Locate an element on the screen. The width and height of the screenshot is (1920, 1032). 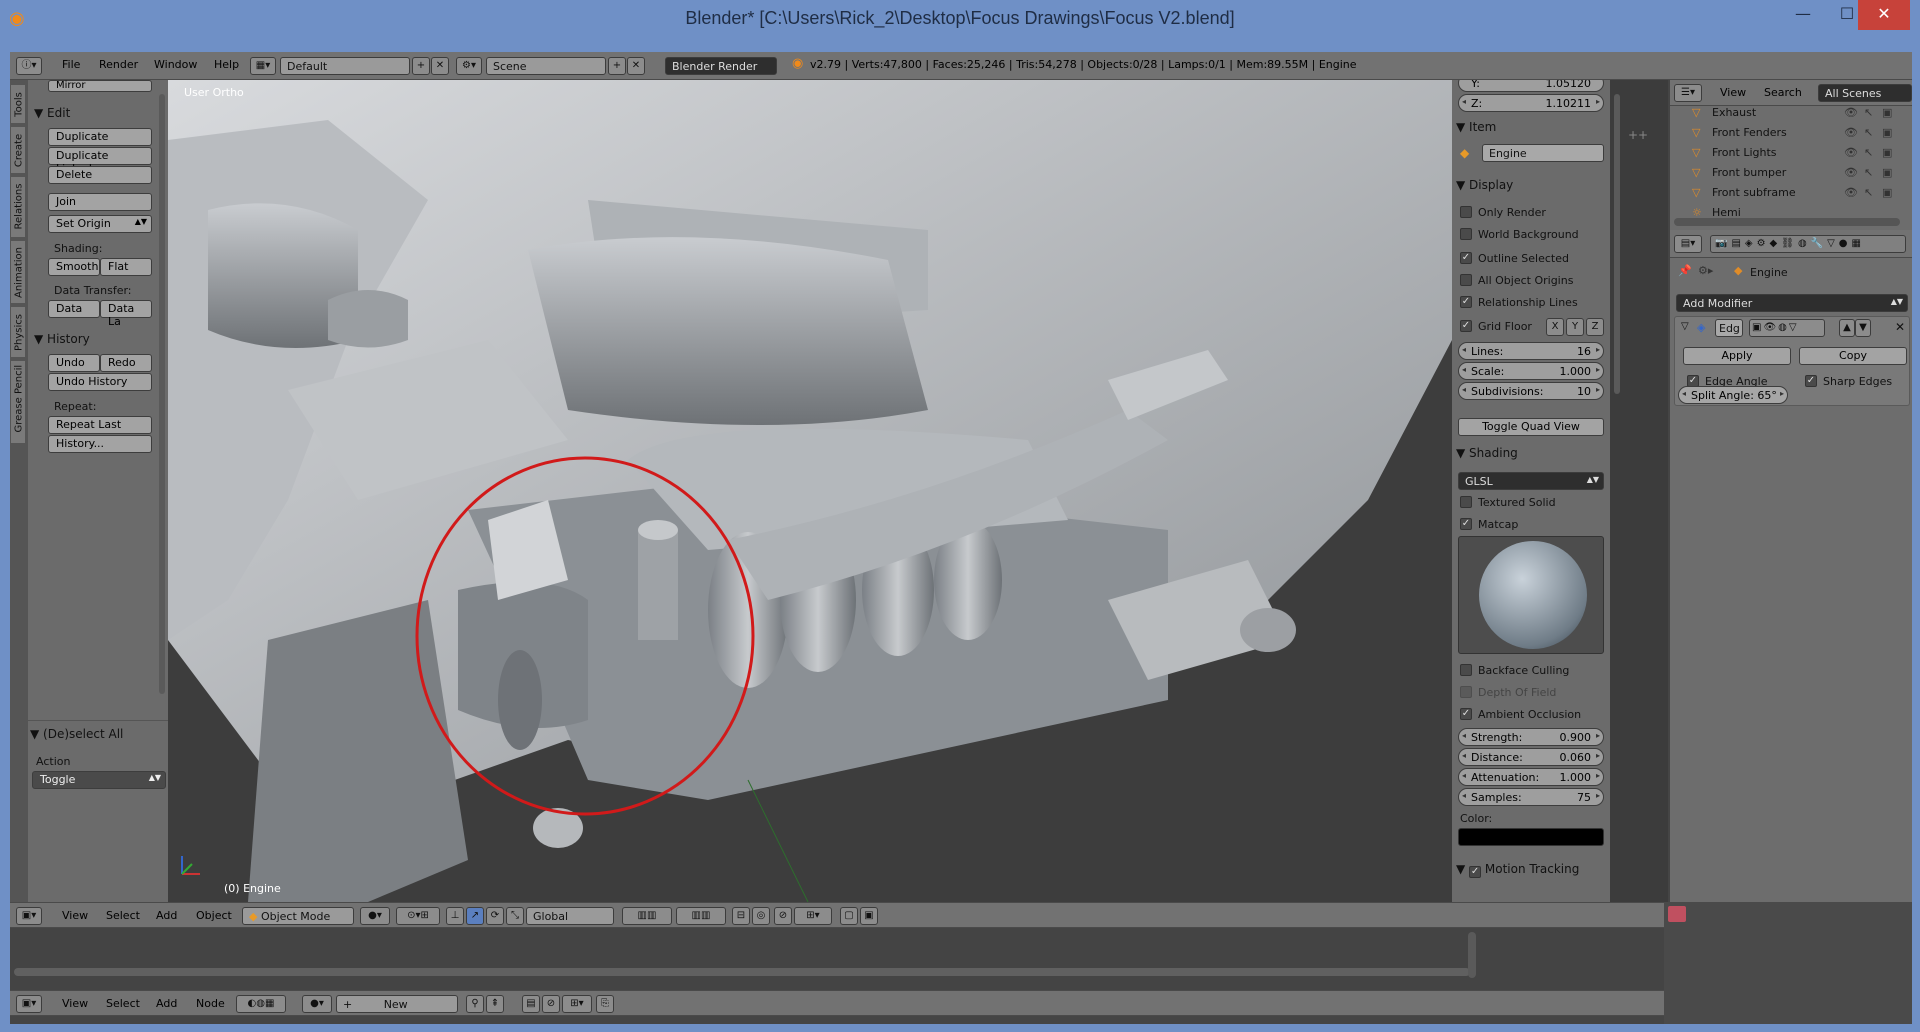
editor-type-info-icon: ⓘ▾ is located at coordinates (29, 66).